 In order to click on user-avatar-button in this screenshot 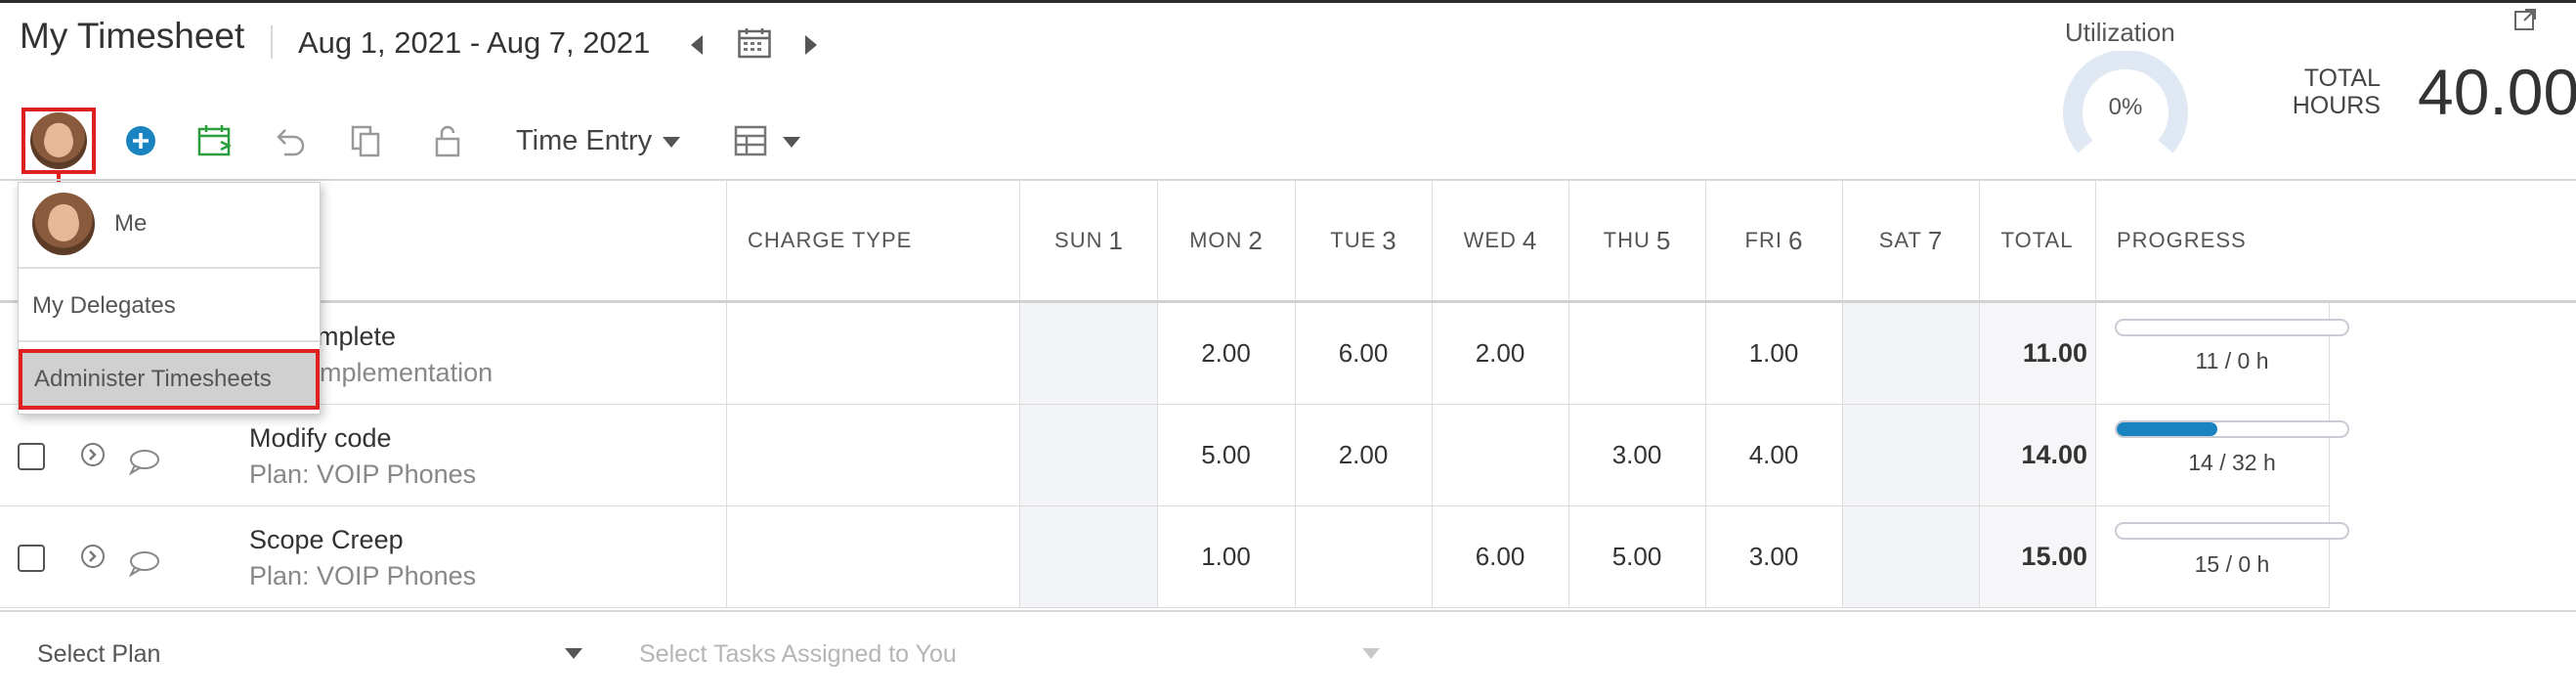, I will do `click(59, 141)`.